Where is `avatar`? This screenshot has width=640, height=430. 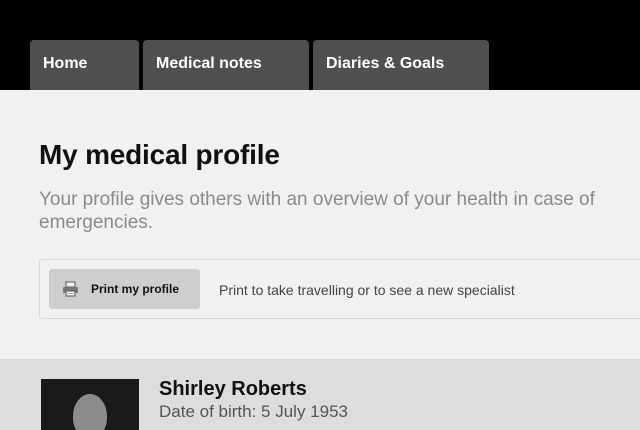 avatar is located at coordinates (90, 404).